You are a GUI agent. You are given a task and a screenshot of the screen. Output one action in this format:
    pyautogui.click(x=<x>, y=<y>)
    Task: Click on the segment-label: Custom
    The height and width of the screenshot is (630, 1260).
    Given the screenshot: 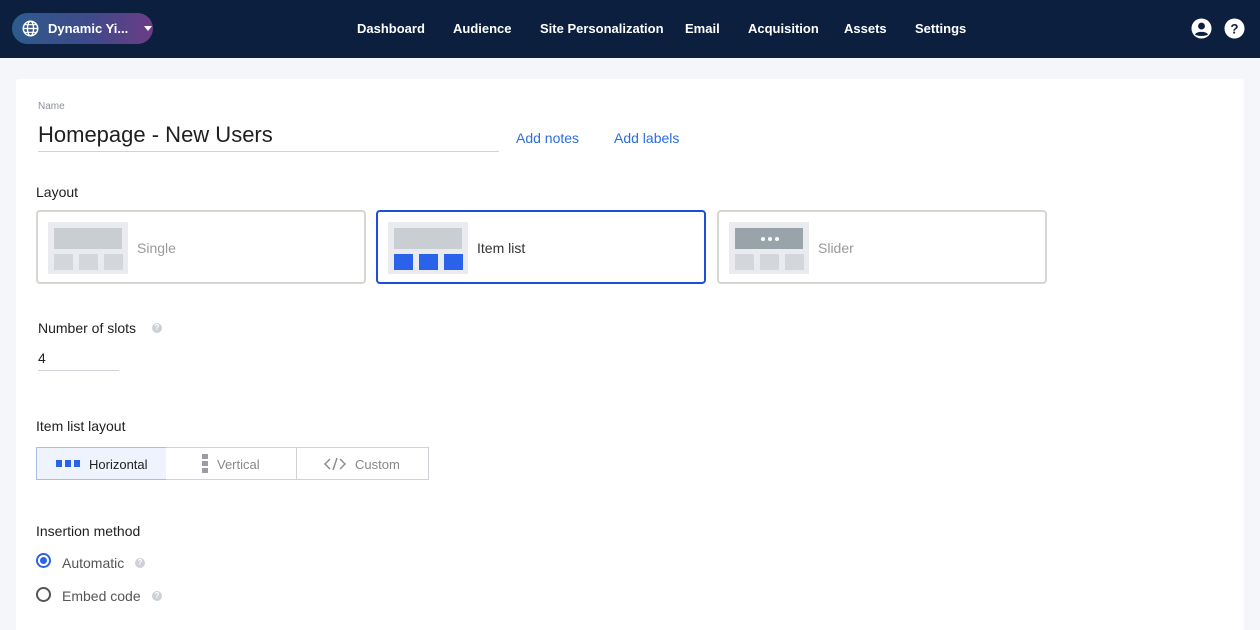 What is the action you would take?
    pyautogui.click(x=377, y=464)
    